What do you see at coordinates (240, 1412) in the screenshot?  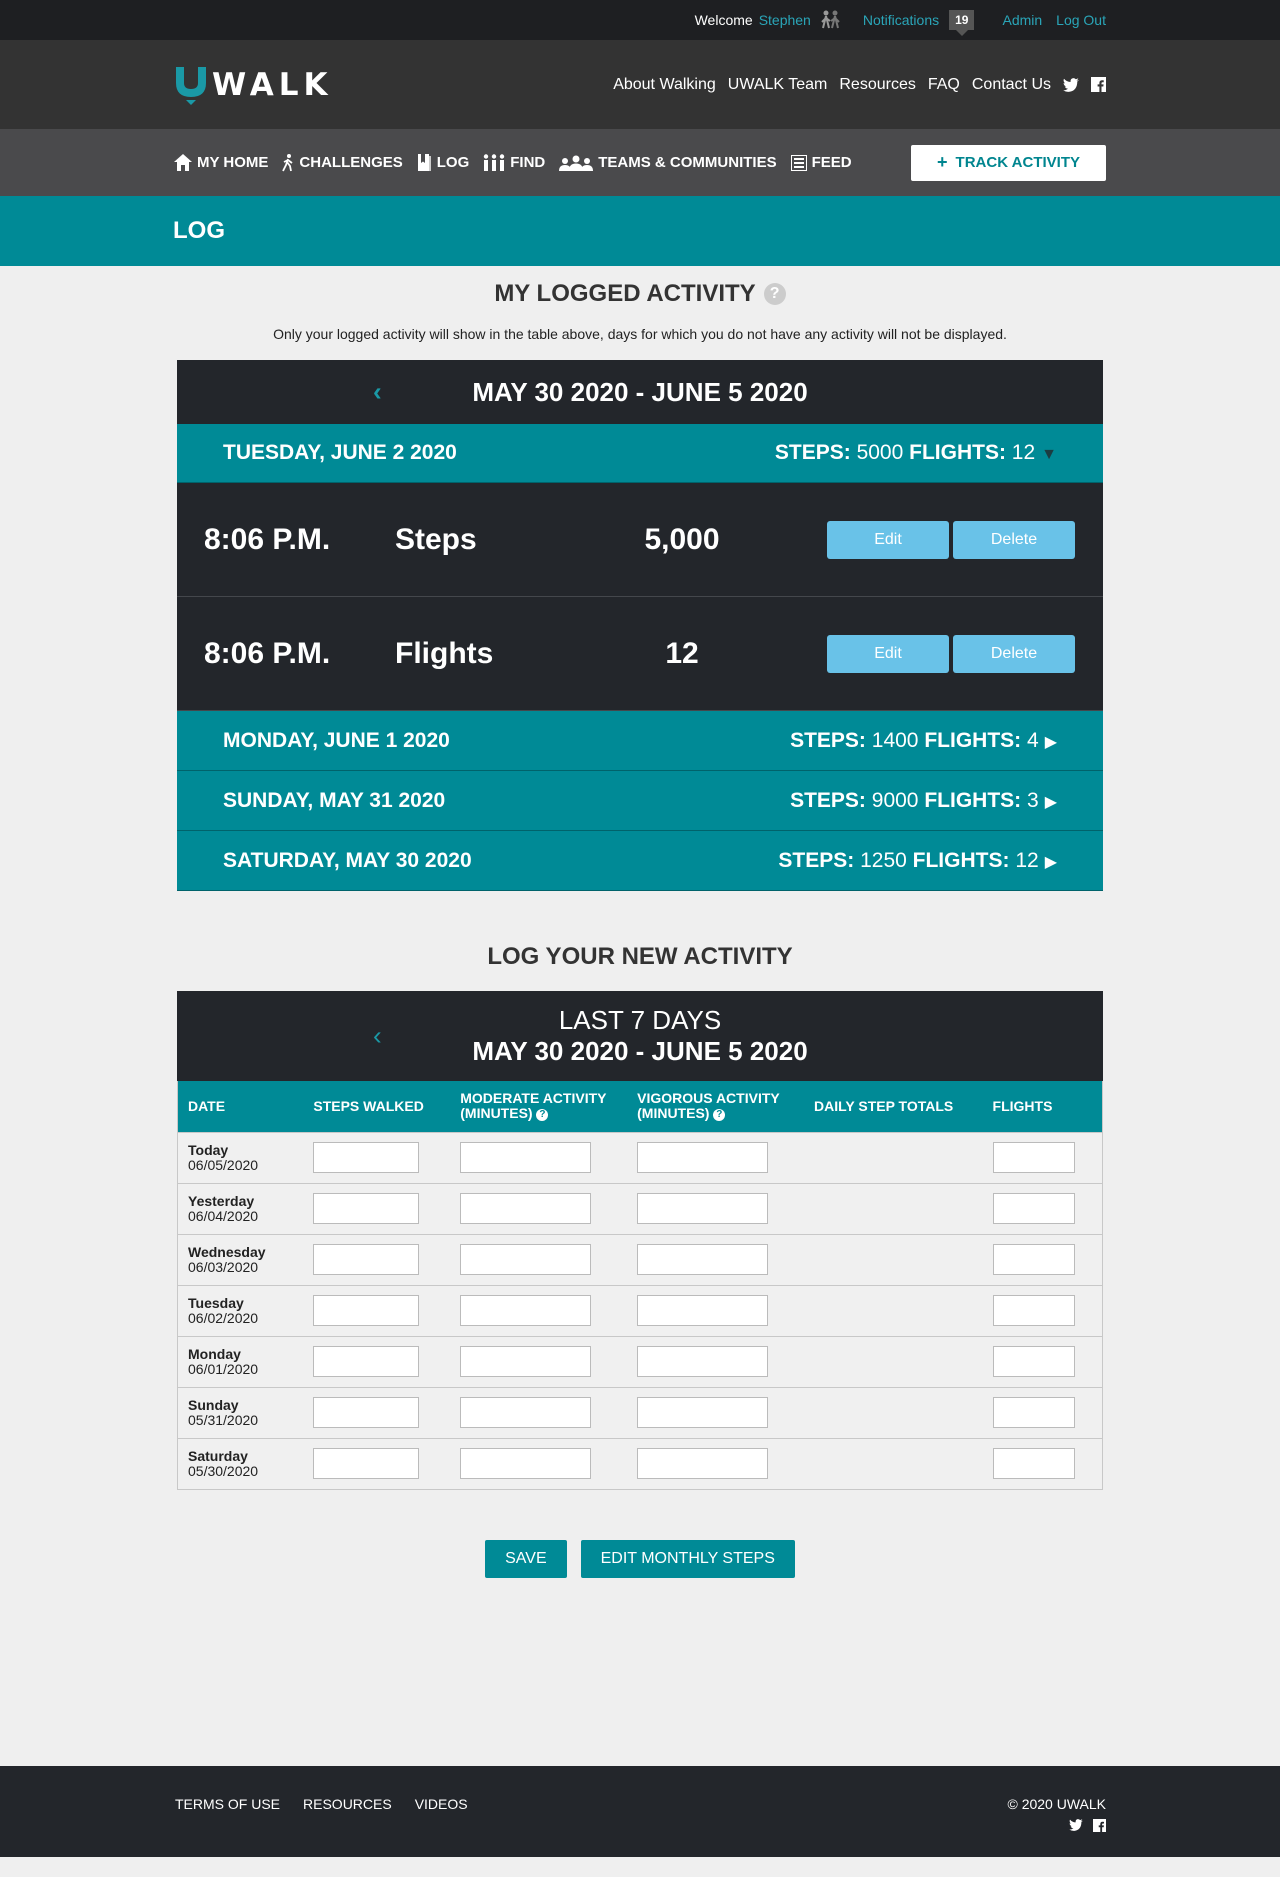 I see `date-cell: Sunday 05/31/2020` at bounding box center [240, 1412].